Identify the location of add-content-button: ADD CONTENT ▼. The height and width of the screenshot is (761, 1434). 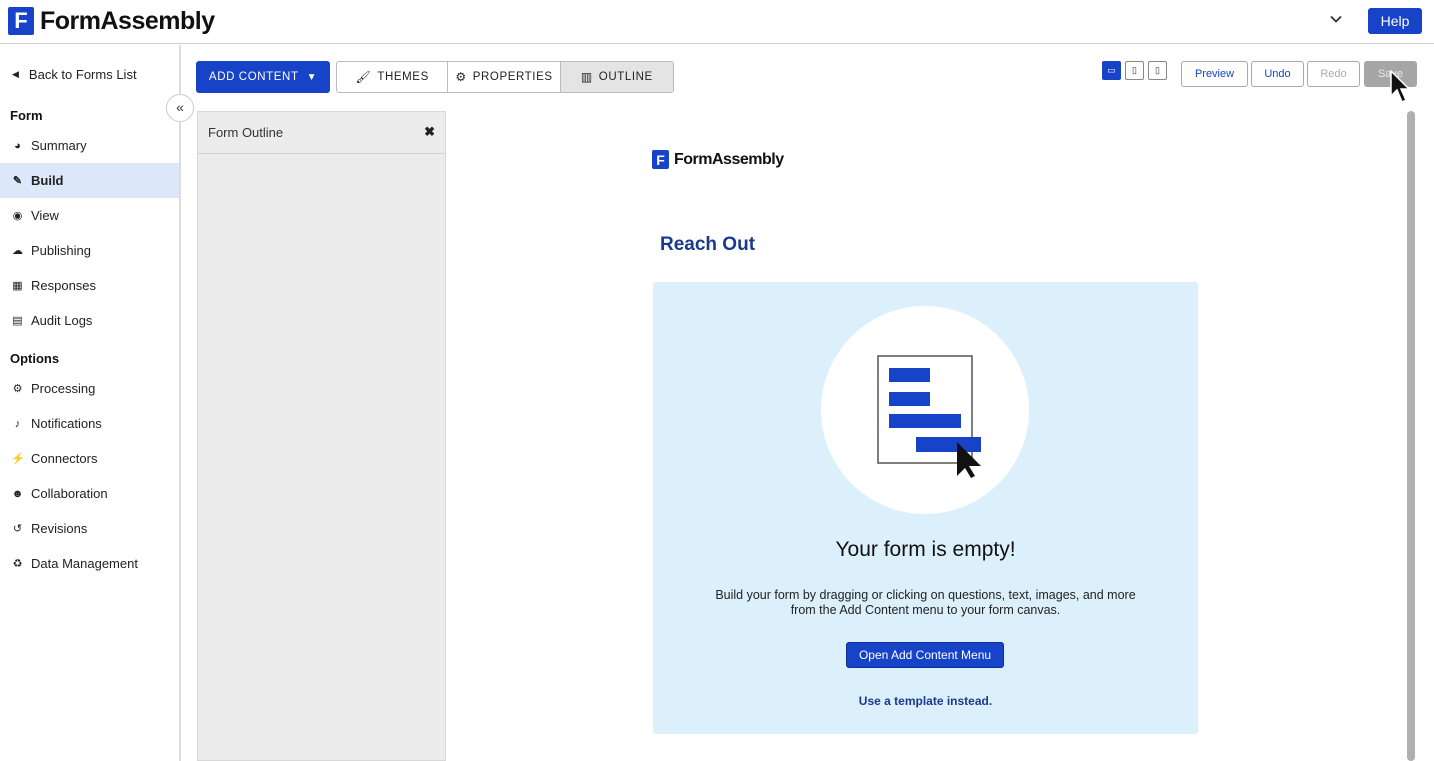
(263, 77).